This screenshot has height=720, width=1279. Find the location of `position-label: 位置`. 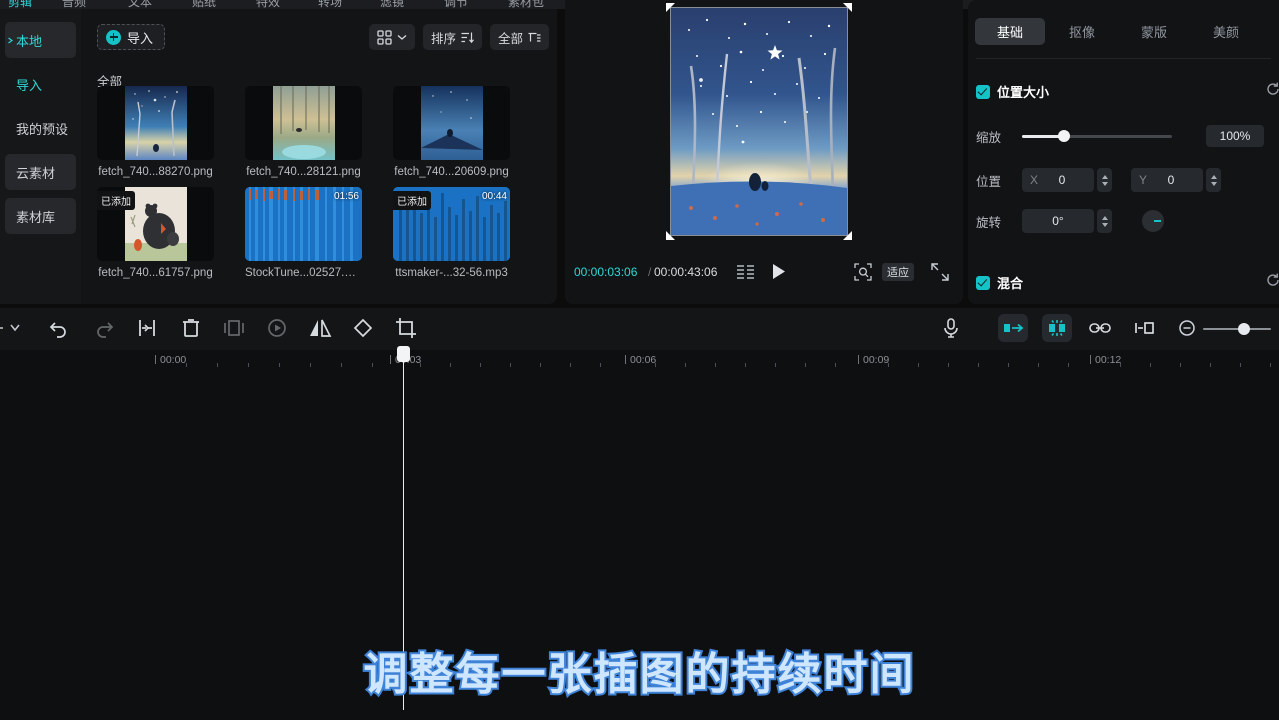

position-label: 位置 is located at coordinates (989, 181).